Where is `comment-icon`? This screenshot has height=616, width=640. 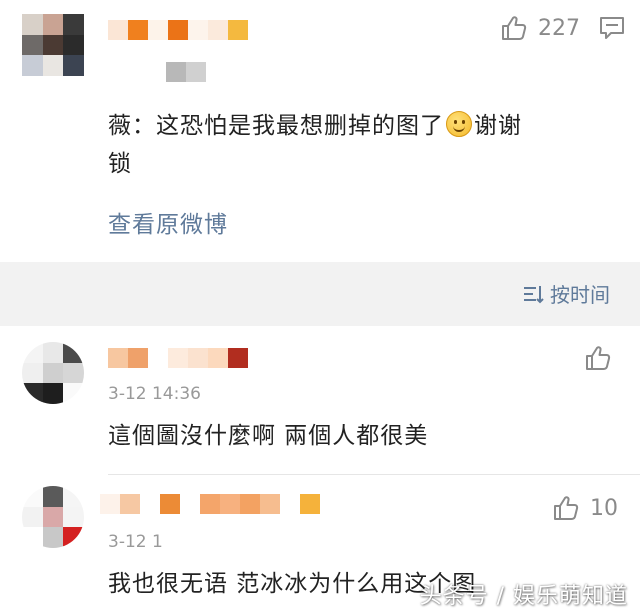
comment-icon is located at coordinates (612, 28).